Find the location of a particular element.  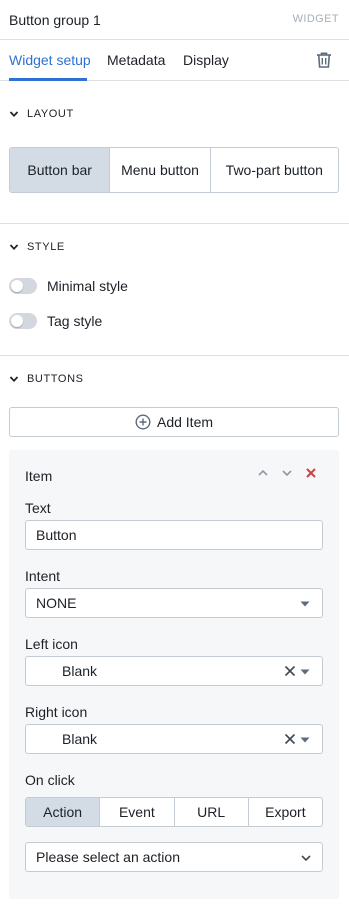

panel-header: Button group 1 WIDGET is located at coordinates (174, 20).